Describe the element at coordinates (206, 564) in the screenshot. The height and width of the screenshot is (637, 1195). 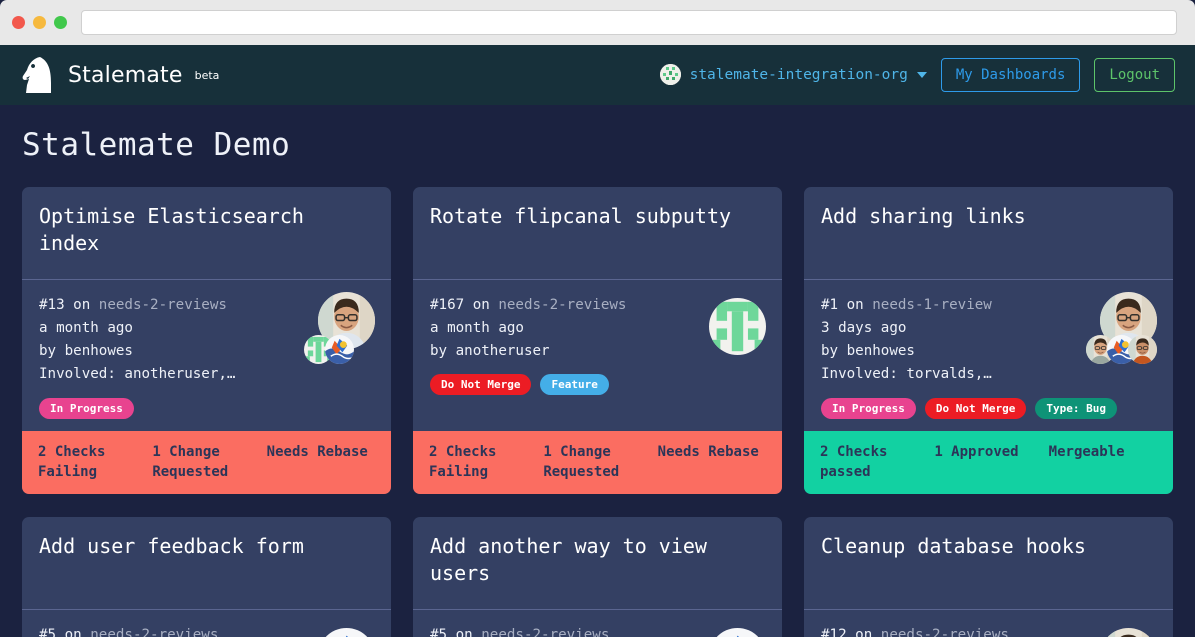
I see `card-header: Add user feedback form` at that location.